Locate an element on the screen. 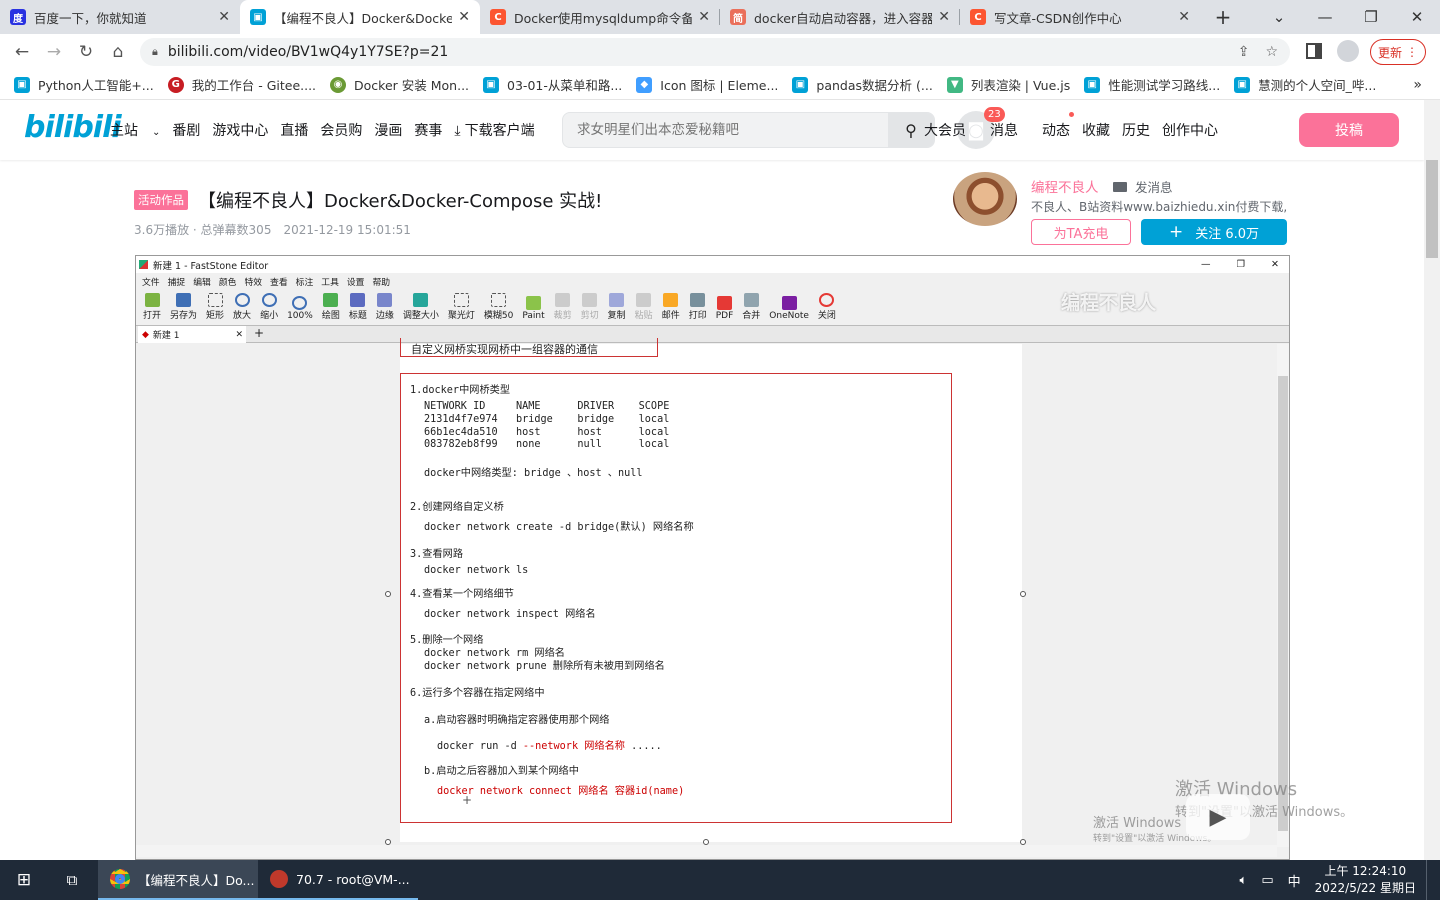  volume-icon: 🔈︎ is located at coordinates (1244, 880).